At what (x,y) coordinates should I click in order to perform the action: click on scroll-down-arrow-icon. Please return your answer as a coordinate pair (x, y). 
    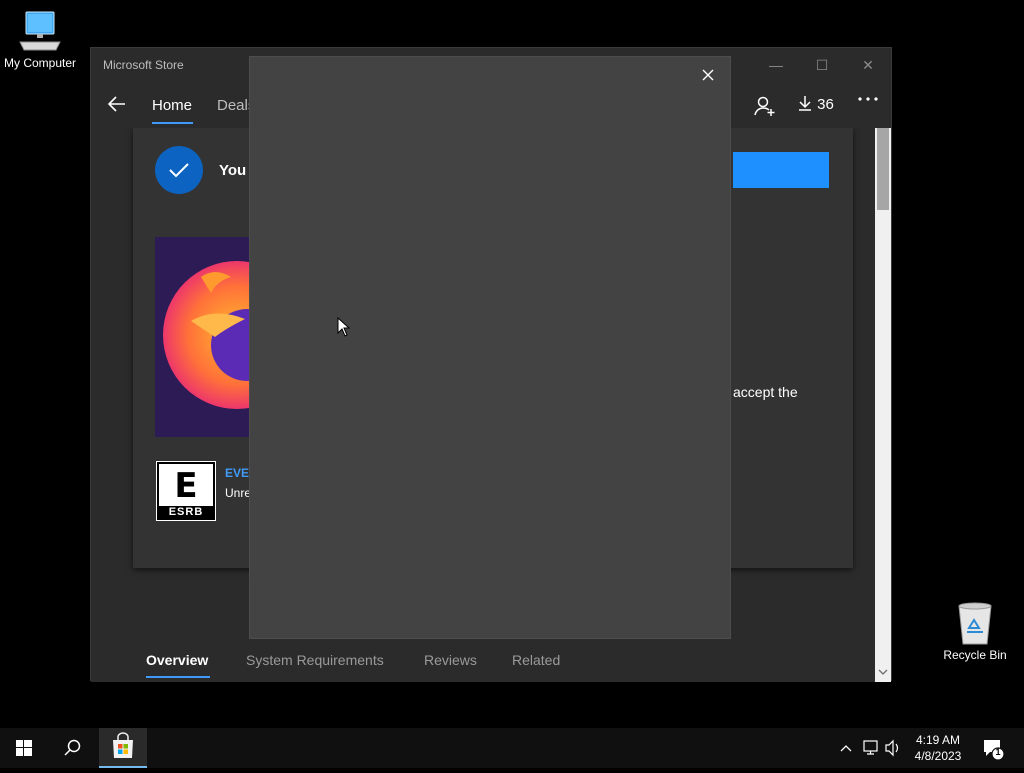
    Looking at the image, I should click on (883, 674).